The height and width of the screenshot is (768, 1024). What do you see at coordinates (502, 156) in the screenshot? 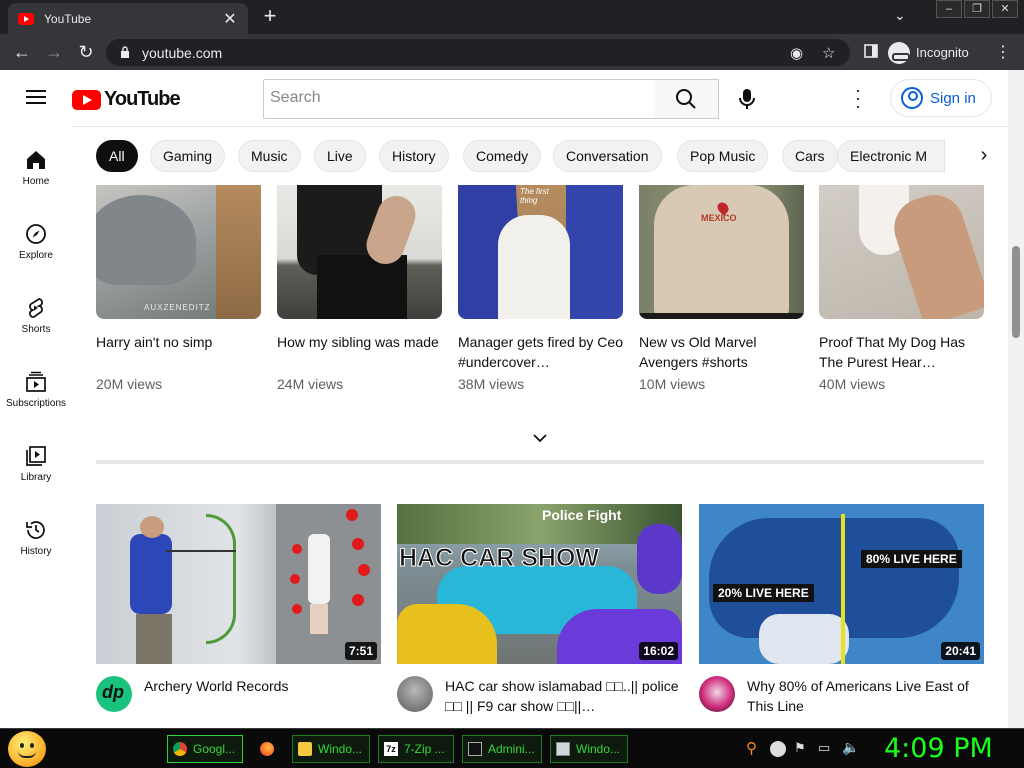
I see `chip-comedy: Comedy` at bounding box center [502, 156].